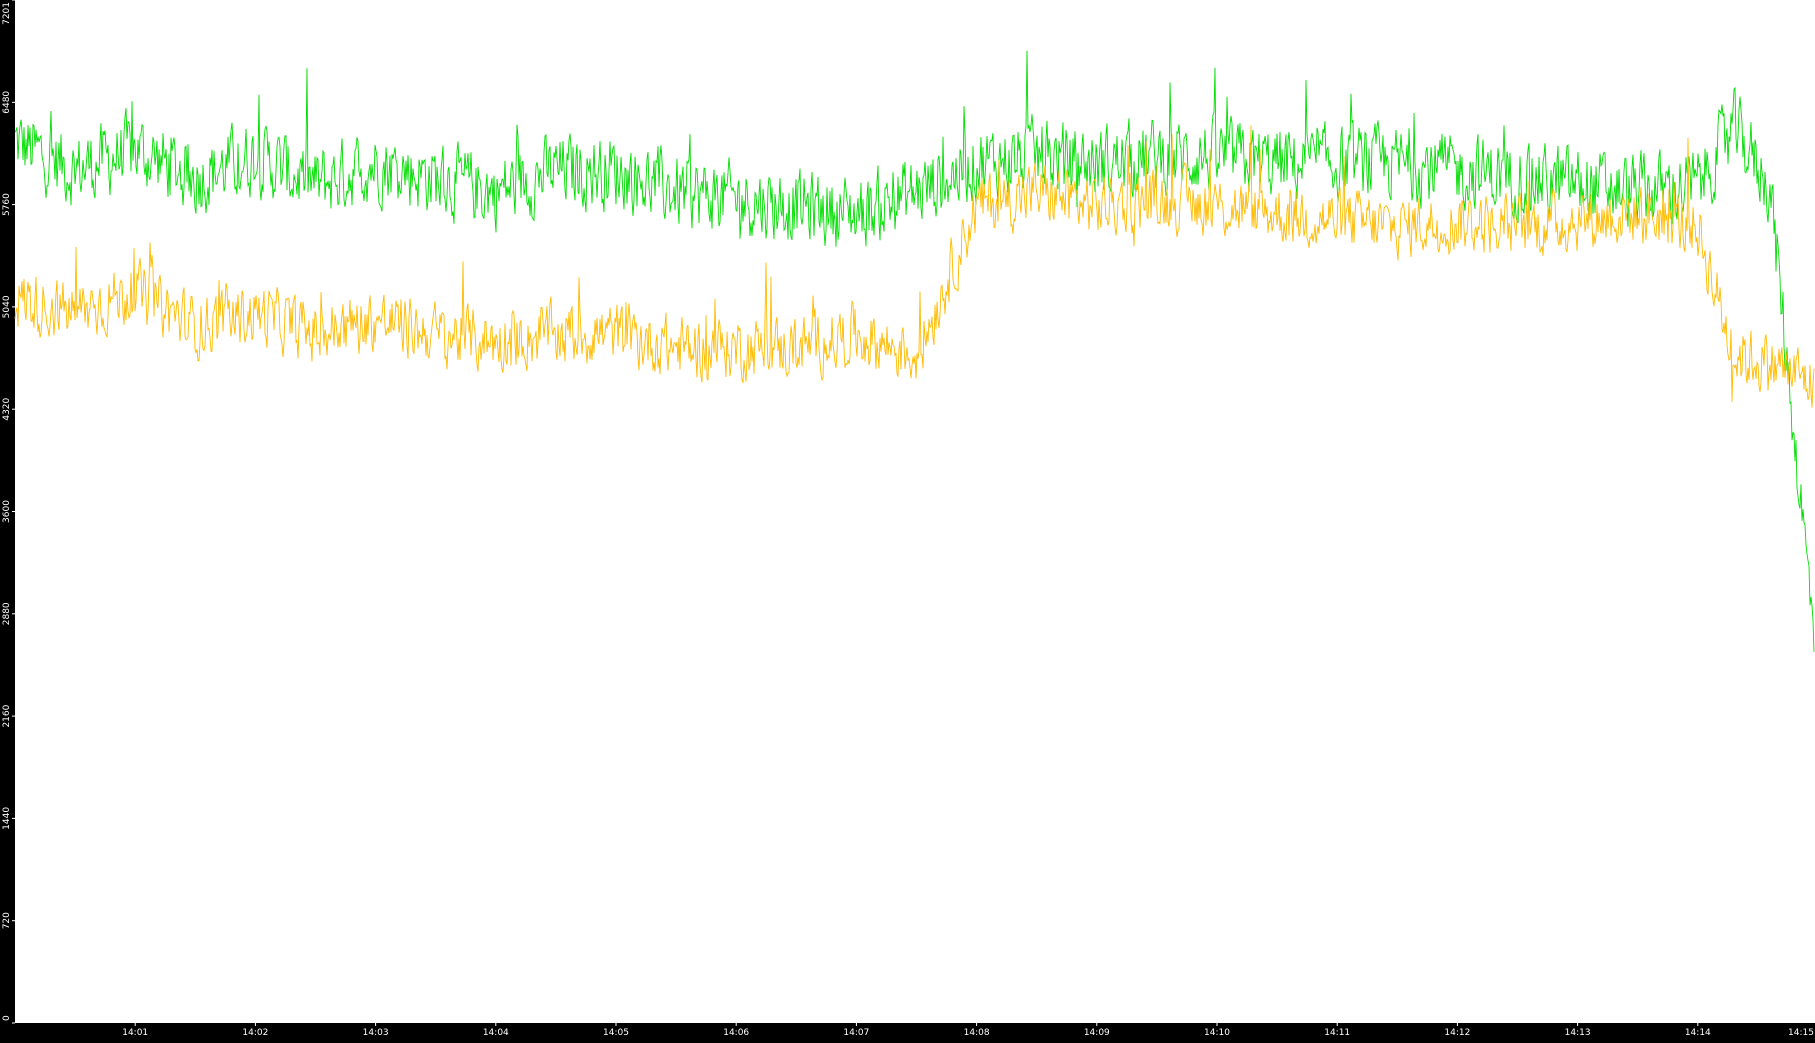 Image resolution: width=1815 pixels, height=1043 pixels. What do you see at coordinates (616, 1033) in the screenshot?
I see `x-tick-label: 14:05` at bounding box center [616, 1033].